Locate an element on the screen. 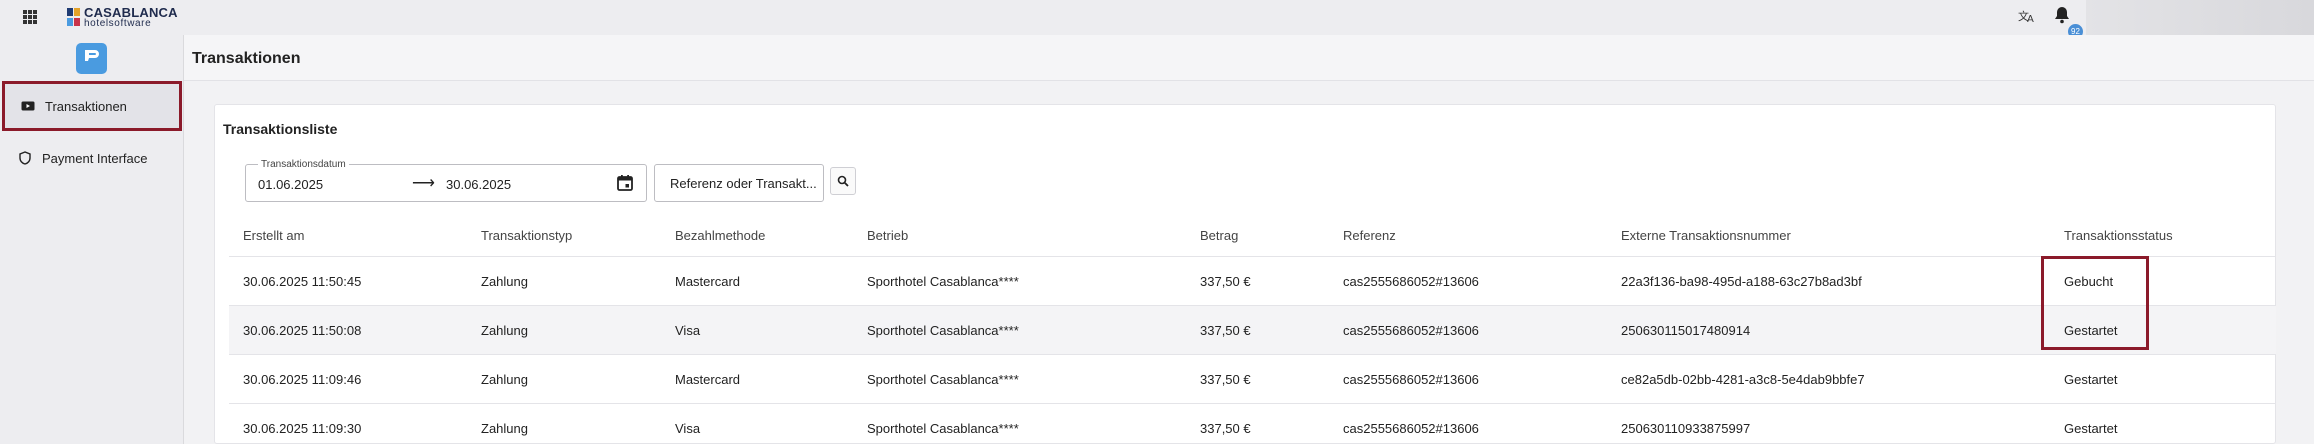 This screenshot has height=444, width=2314. cell-external-id: 22a3f136-ba98-495d-a188-63c27b8ad3bf is located at coordinates (1741, 281).